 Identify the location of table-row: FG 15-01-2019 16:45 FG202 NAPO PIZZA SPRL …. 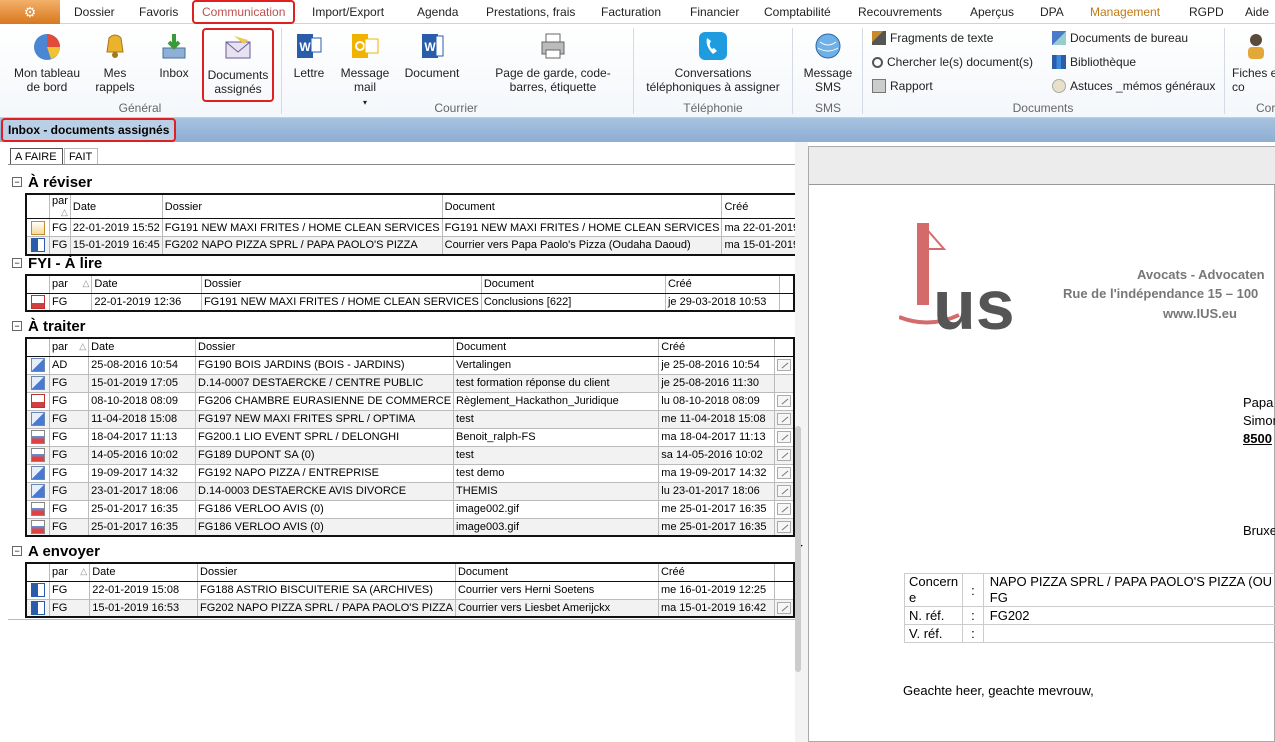
(439, 245).